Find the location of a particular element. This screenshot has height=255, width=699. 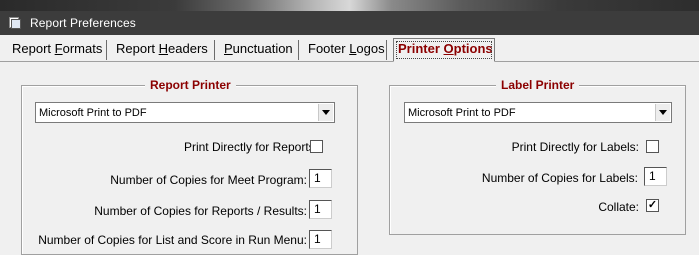

collate-label: Collate: is located at coordinates (618, 207).